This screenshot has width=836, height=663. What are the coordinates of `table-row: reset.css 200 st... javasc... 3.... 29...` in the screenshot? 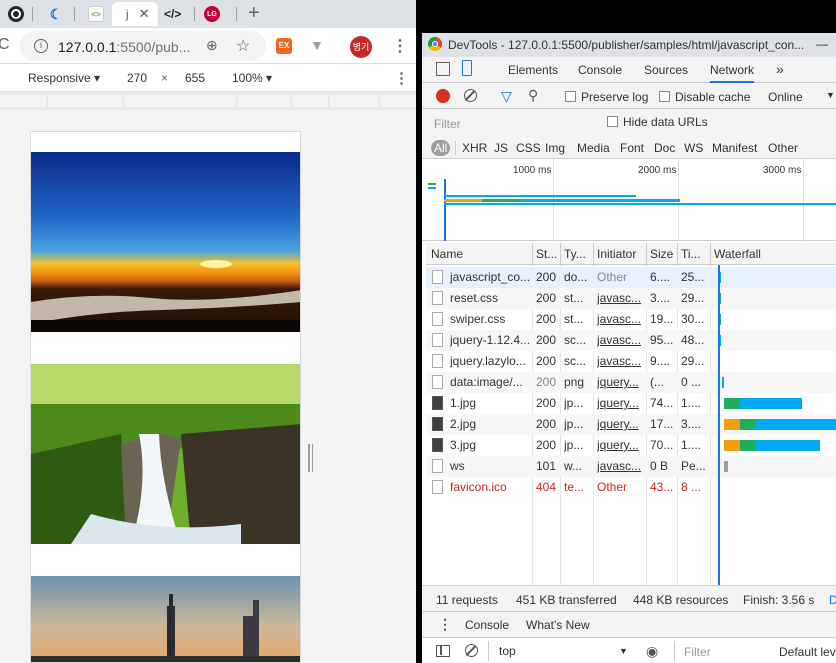 It's located at (631, 298).